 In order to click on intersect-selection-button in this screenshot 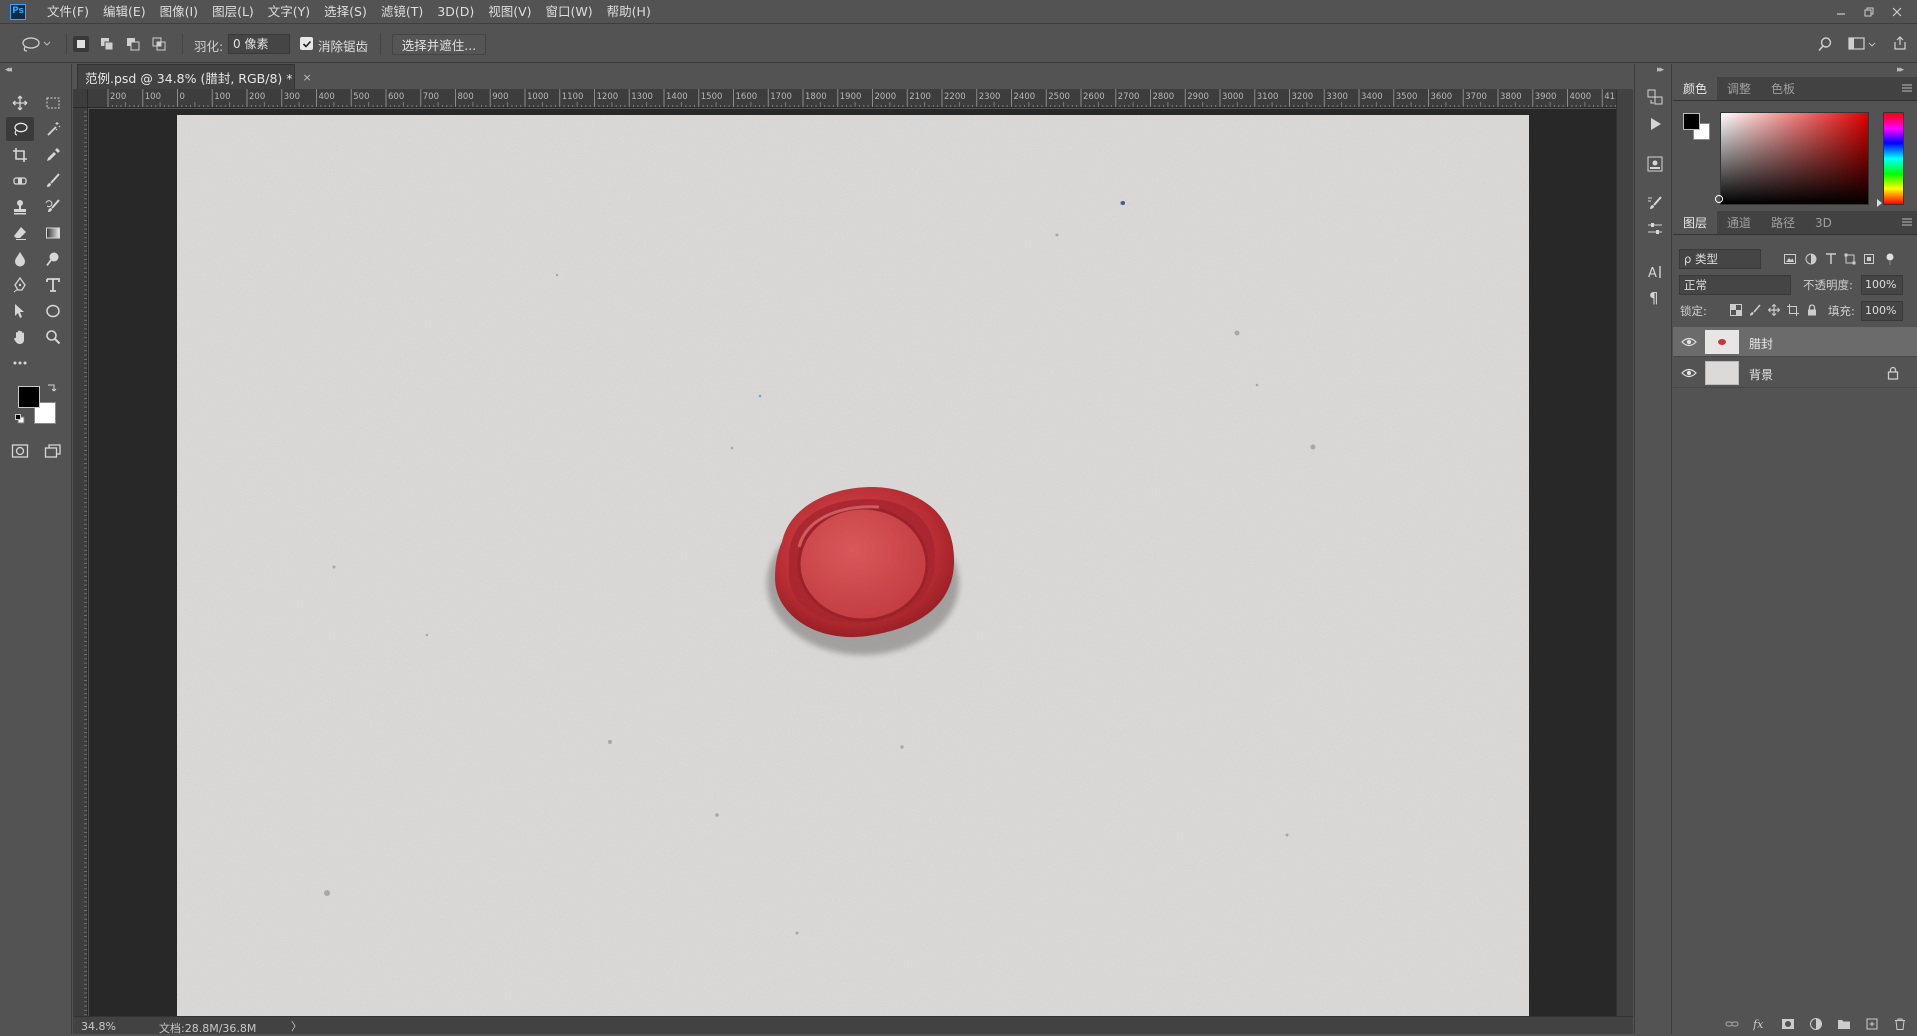, I will do `click(159, 44)`.